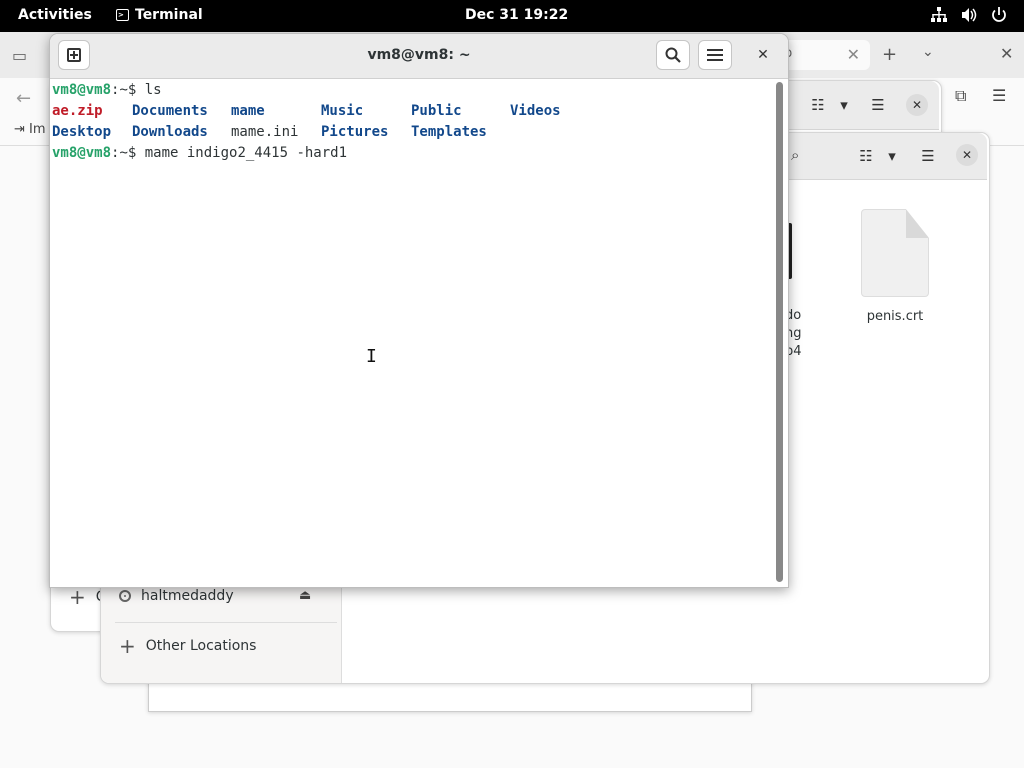  What do you see at coordinates (153, 90) in the screenshot?
I see `command-text: ls` at bounding box center [153, 90].